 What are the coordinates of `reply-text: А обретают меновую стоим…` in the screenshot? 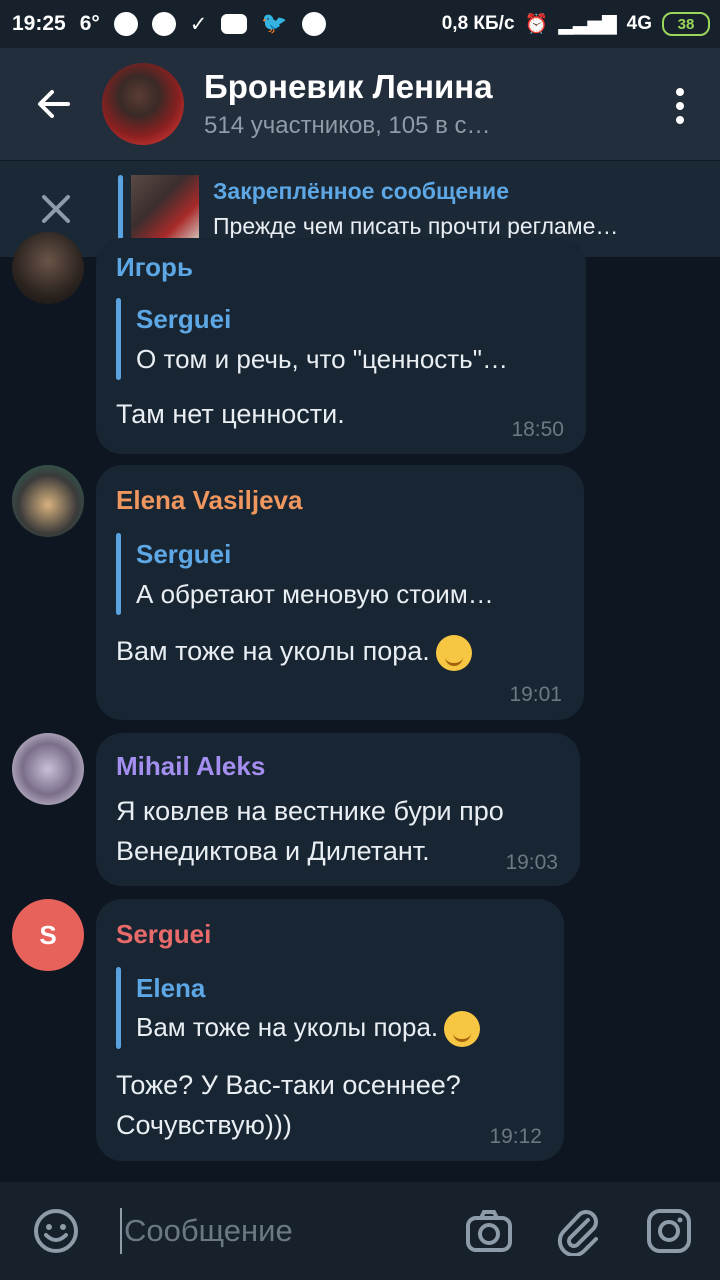 It's located at (315, 594).